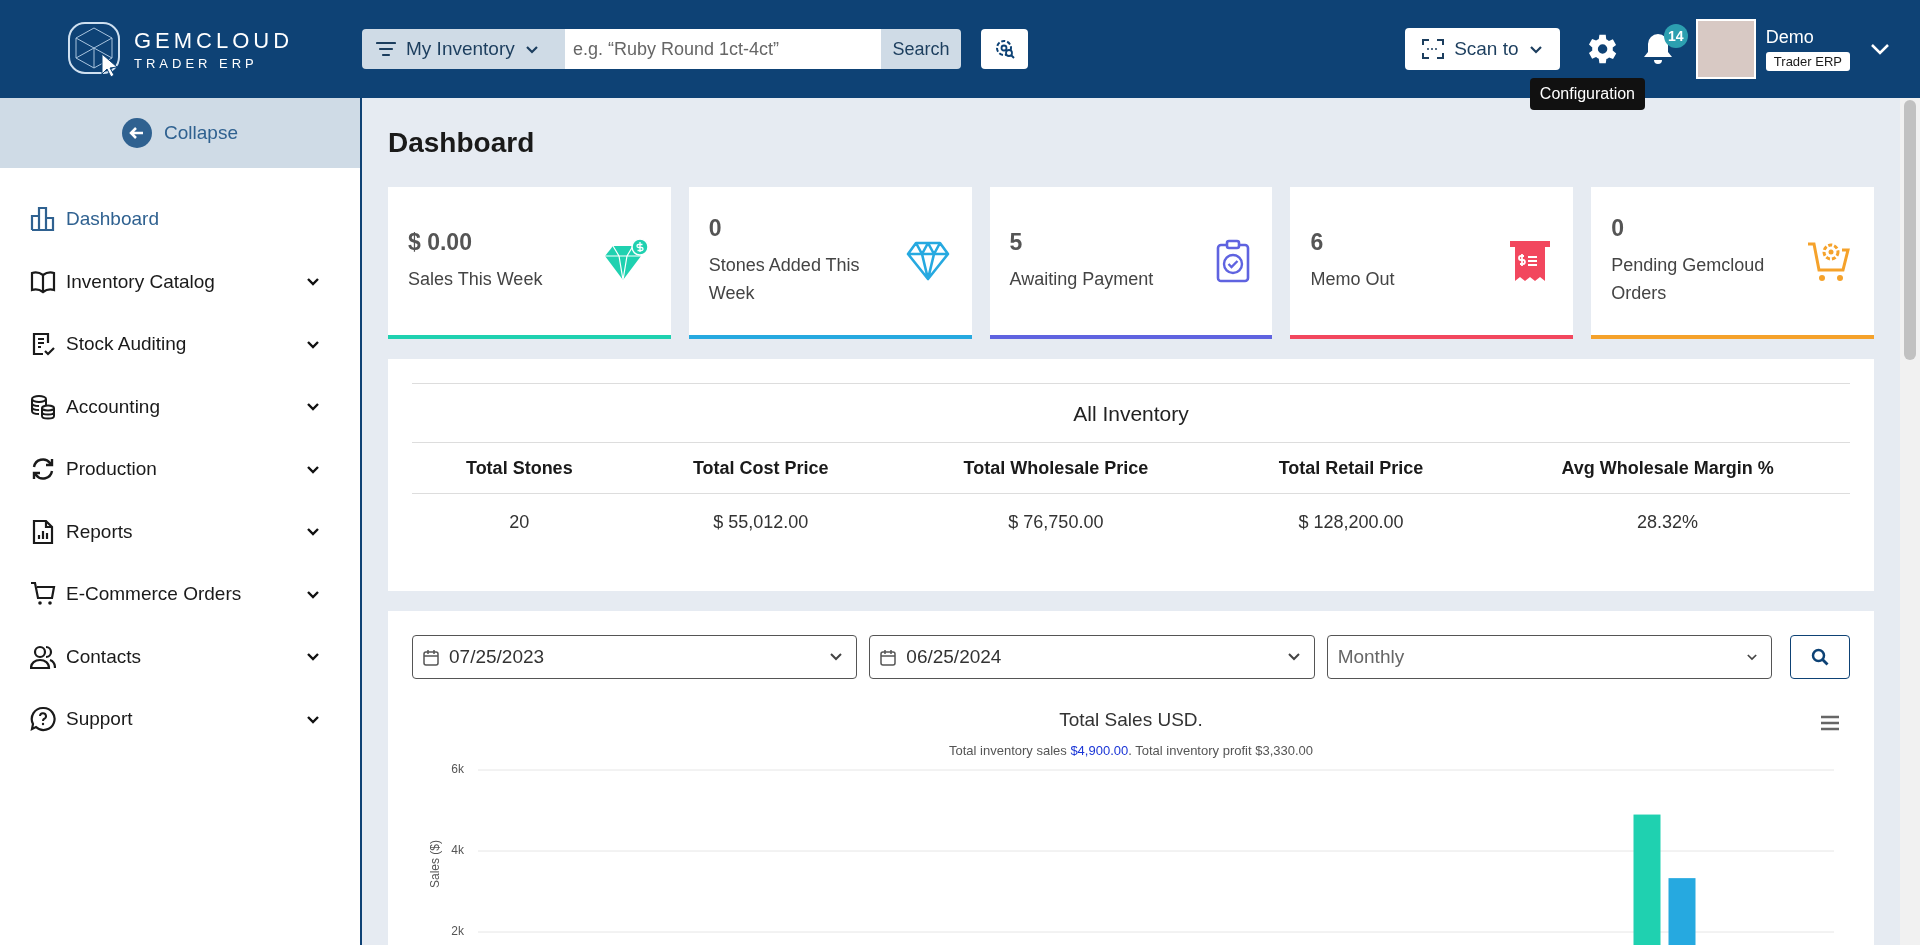 The height and width of the screenshot is (945, 1920). Describe the element at coordinates (180, 281) in the screenshot. I see `sidebar-item: Inventory Catalog` at that location.